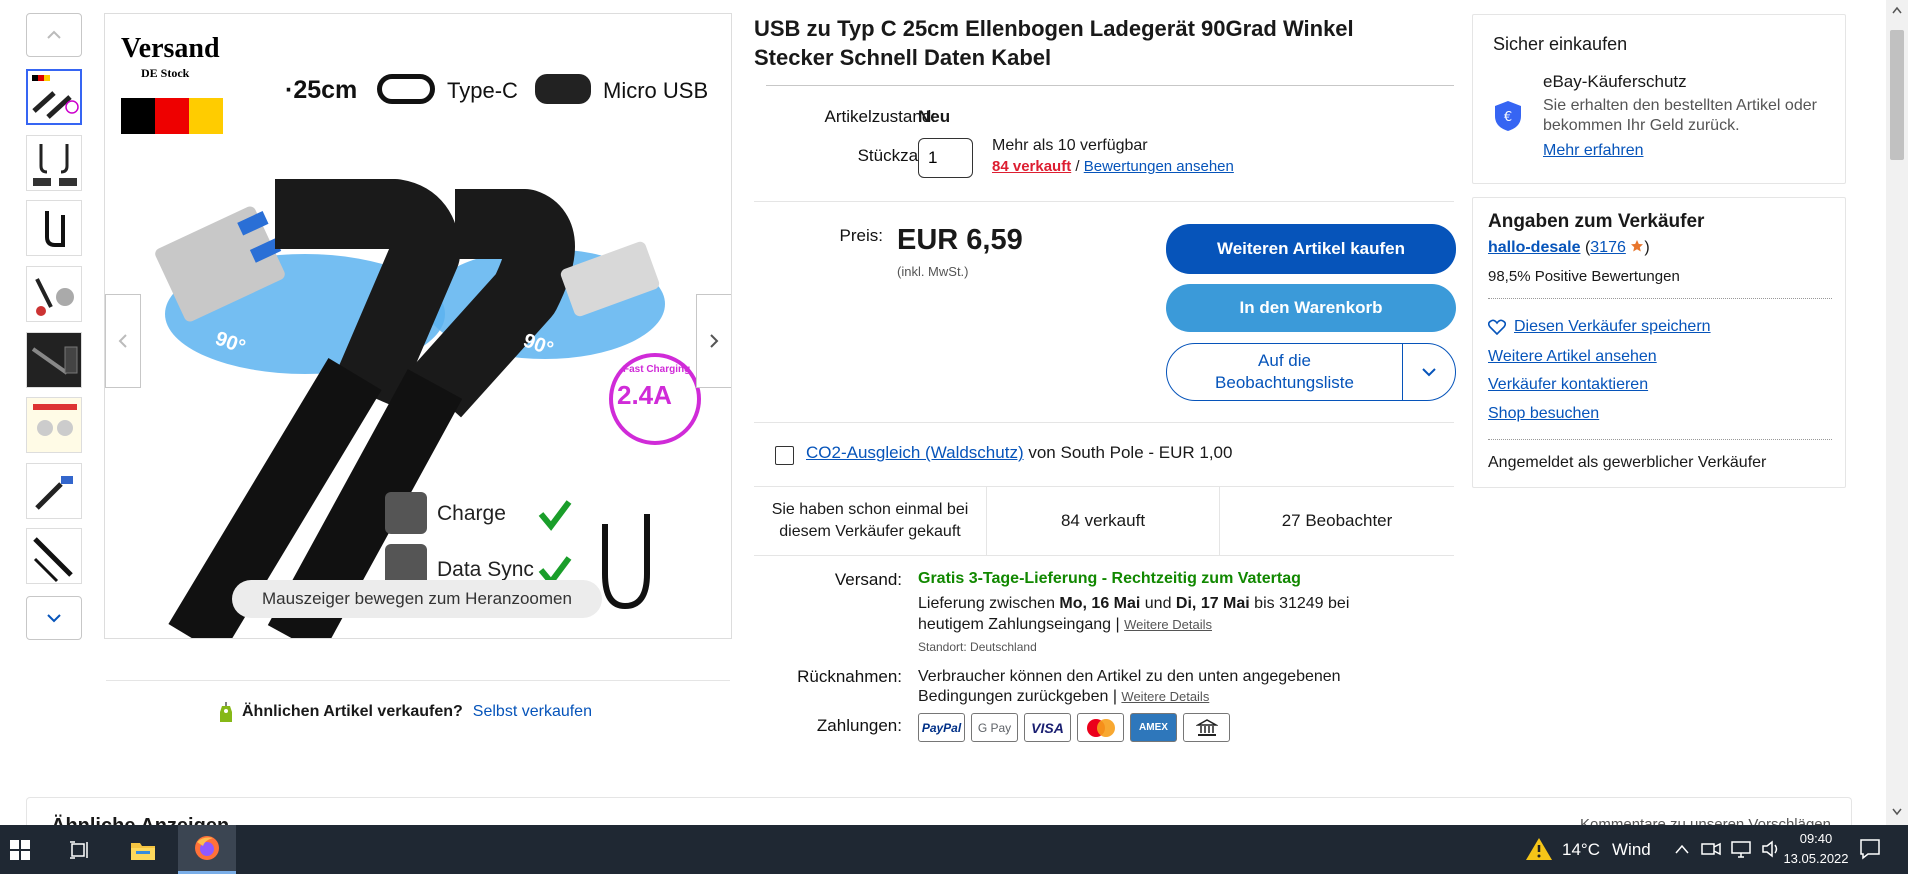  I want to click on sold-count-link: 84 verkauft, so click(1031, 166).